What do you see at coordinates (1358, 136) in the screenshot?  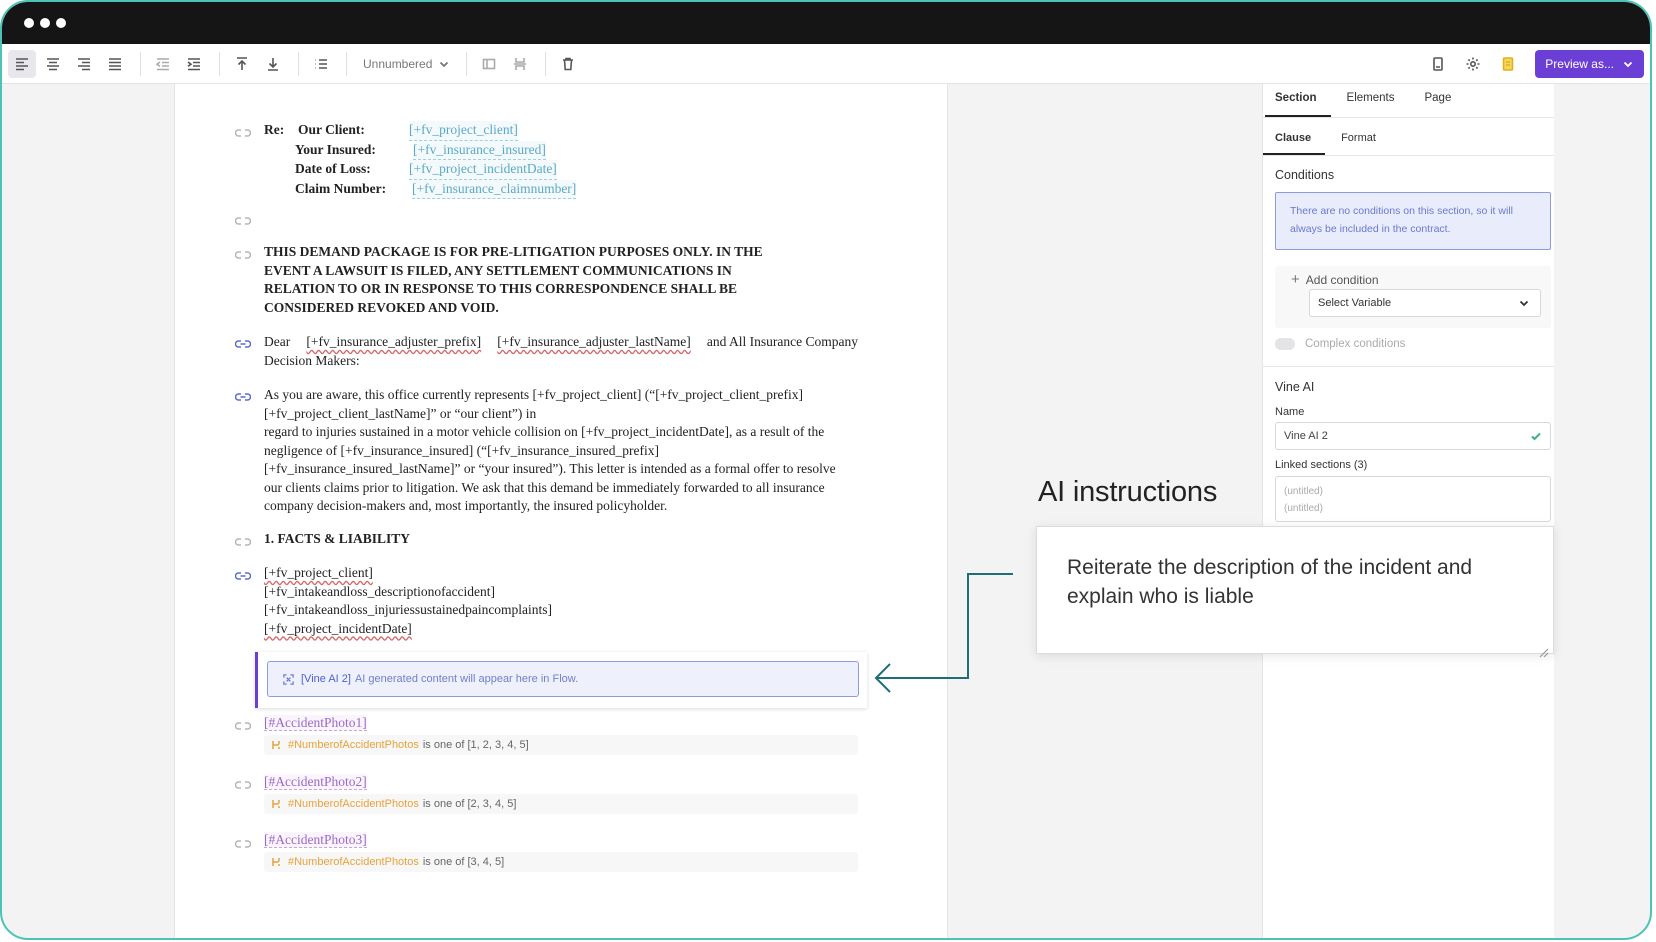 I see `tab-format: Format` at bounding box center [1358, 136].